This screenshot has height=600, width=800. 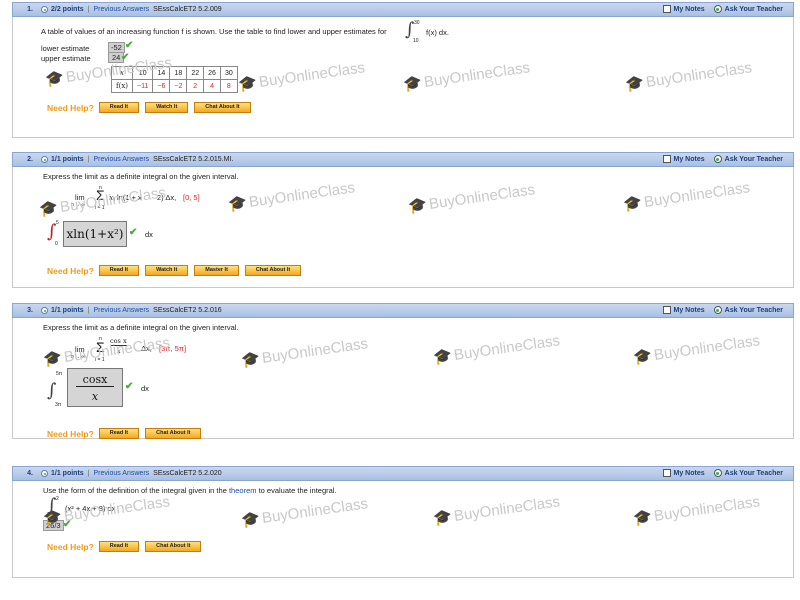 What do you see at coordinates (67, 9) in the screenshot?
I see `points-link: 2/2 points` at bounding box center [67, 9].